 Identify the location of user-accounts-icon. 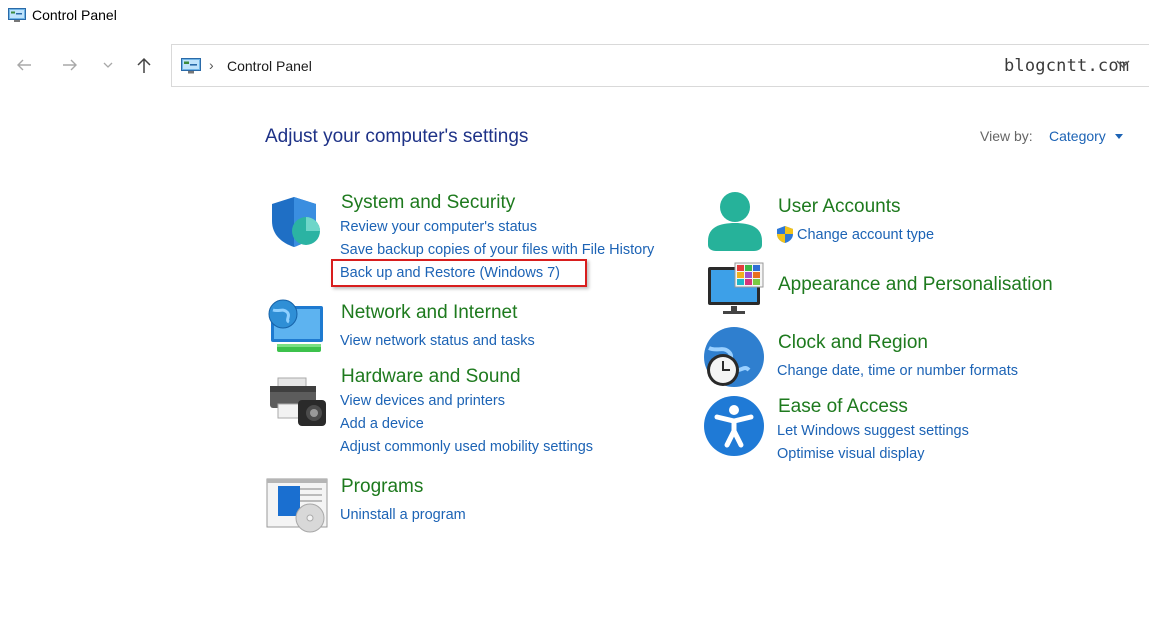
(735, 221).